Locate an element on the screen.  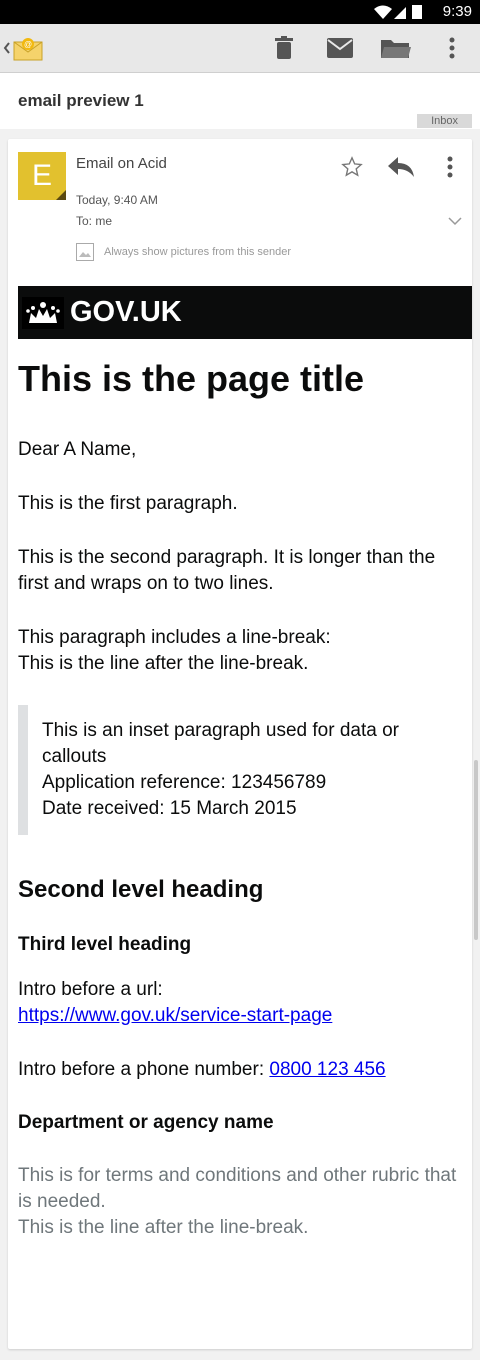
expand-details-icon is located at coordinates (455, 222).